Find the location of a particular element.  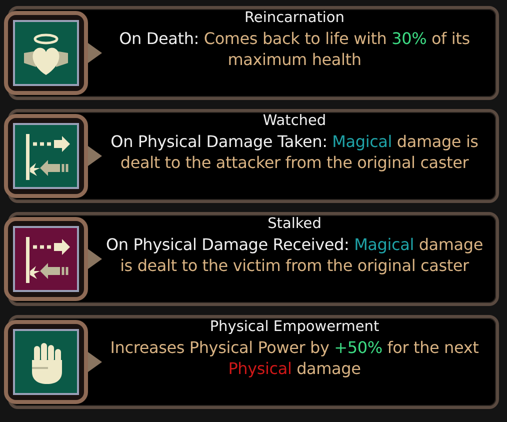

effect-description: On Physical Damage Received: Magical damage is dealt to the victim from the original caster is located at coordinates (294, 255).